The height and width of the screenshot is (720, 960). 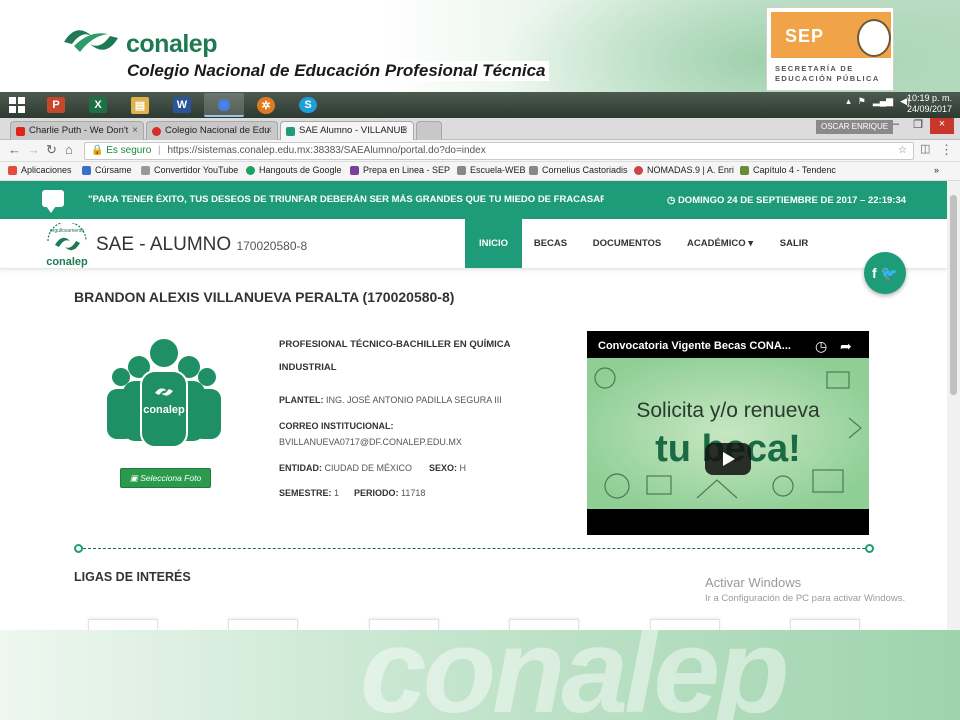 I want to click on new-tab-button, so click(x=429, y=130).